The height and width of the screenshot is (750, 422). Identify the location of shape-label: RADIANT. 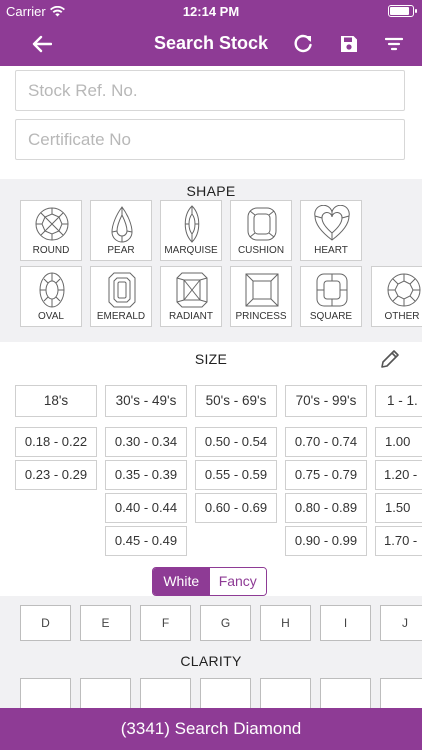
(191, 316).